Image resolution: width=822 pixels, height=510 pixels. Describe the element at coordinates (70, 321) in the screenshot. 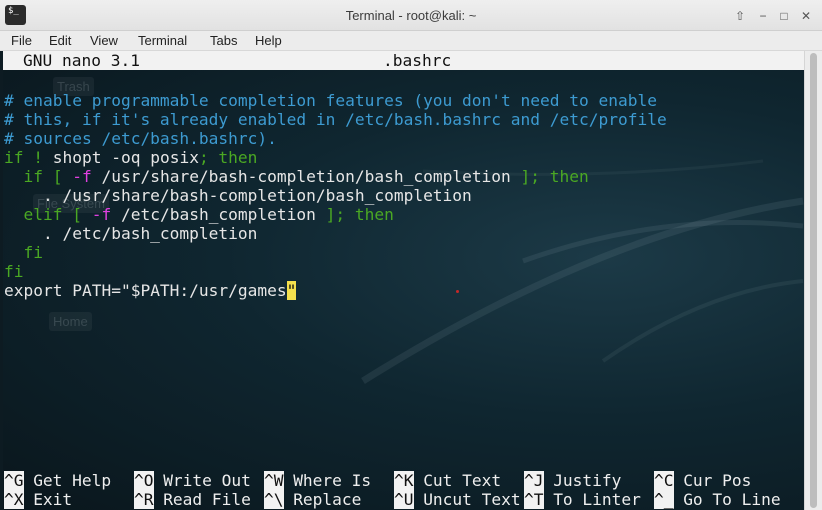

I see `desktop-icon-home: Home` at that location.